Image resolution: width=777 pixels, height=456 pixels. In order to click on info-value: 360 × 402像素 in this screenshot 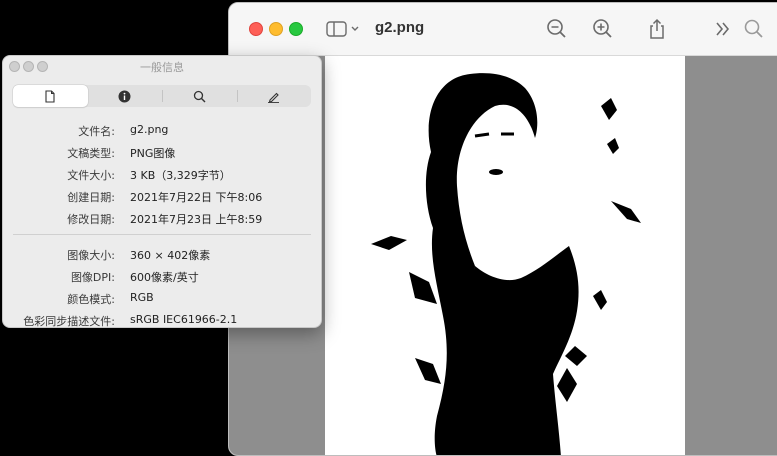, I will do `click(170, 255)`.